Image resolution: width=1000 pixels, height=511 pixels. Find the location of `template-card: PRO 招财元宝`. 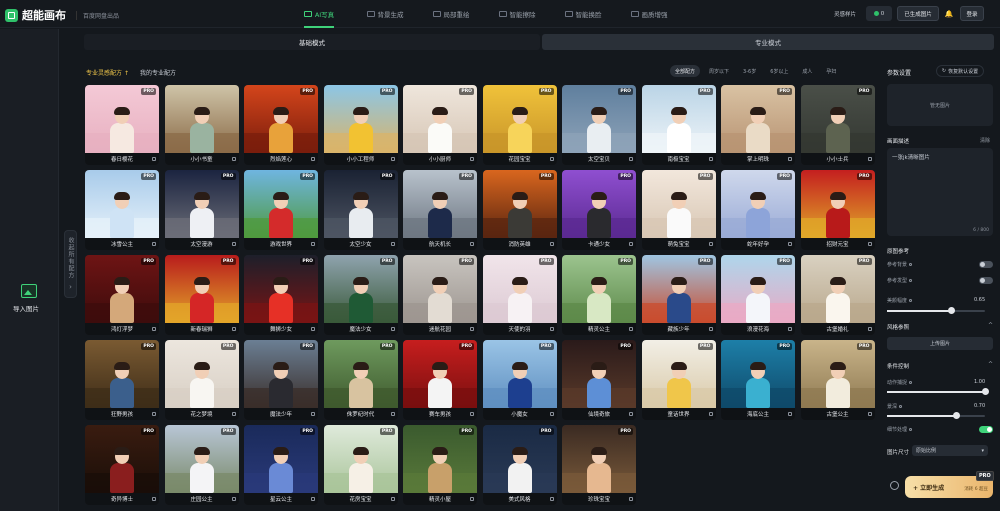

template-card: PRO 招财元宝 is located at coordinates (837, 210).